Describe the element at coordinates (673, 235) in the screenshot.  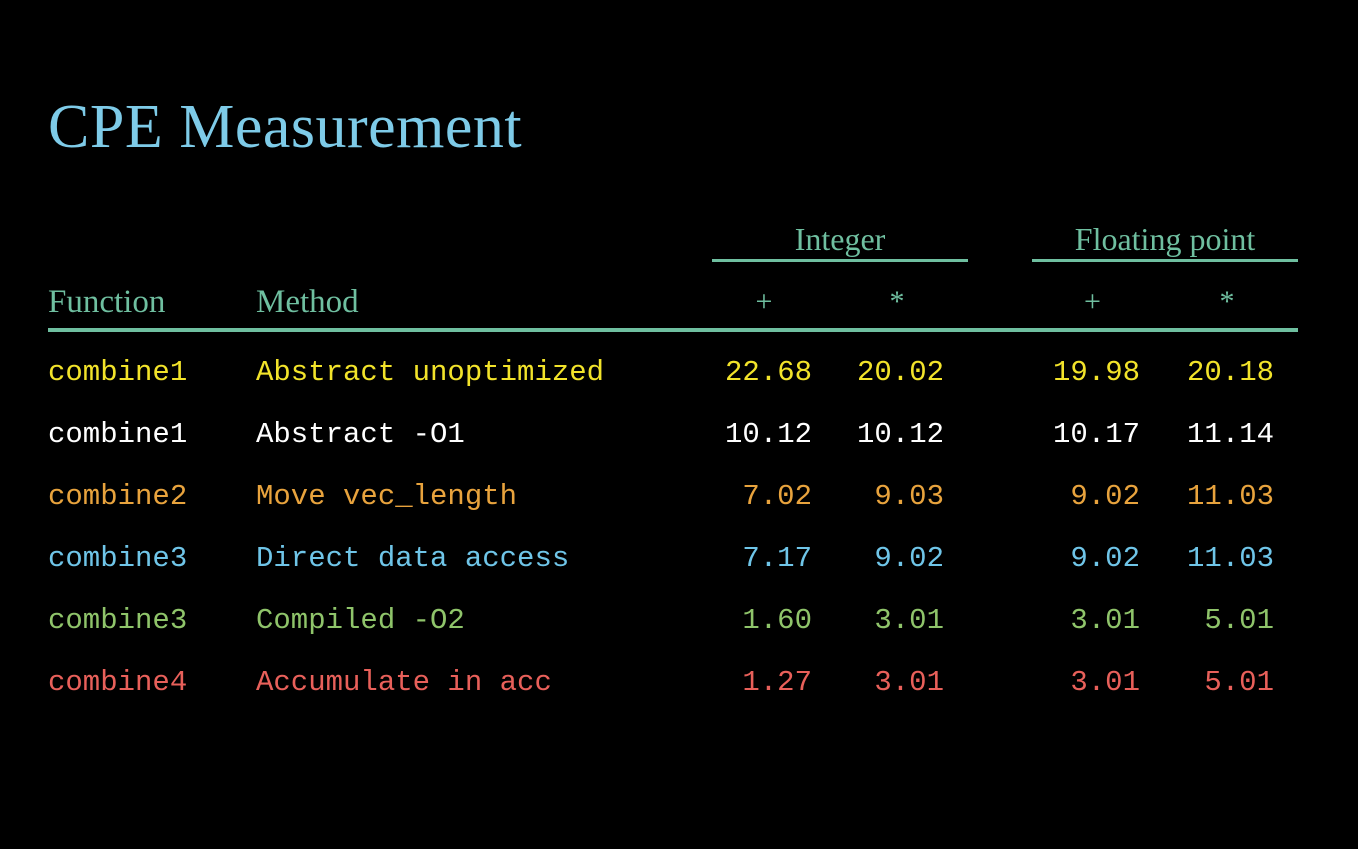
I see `group-header-row: Integer Floating point` at that location.